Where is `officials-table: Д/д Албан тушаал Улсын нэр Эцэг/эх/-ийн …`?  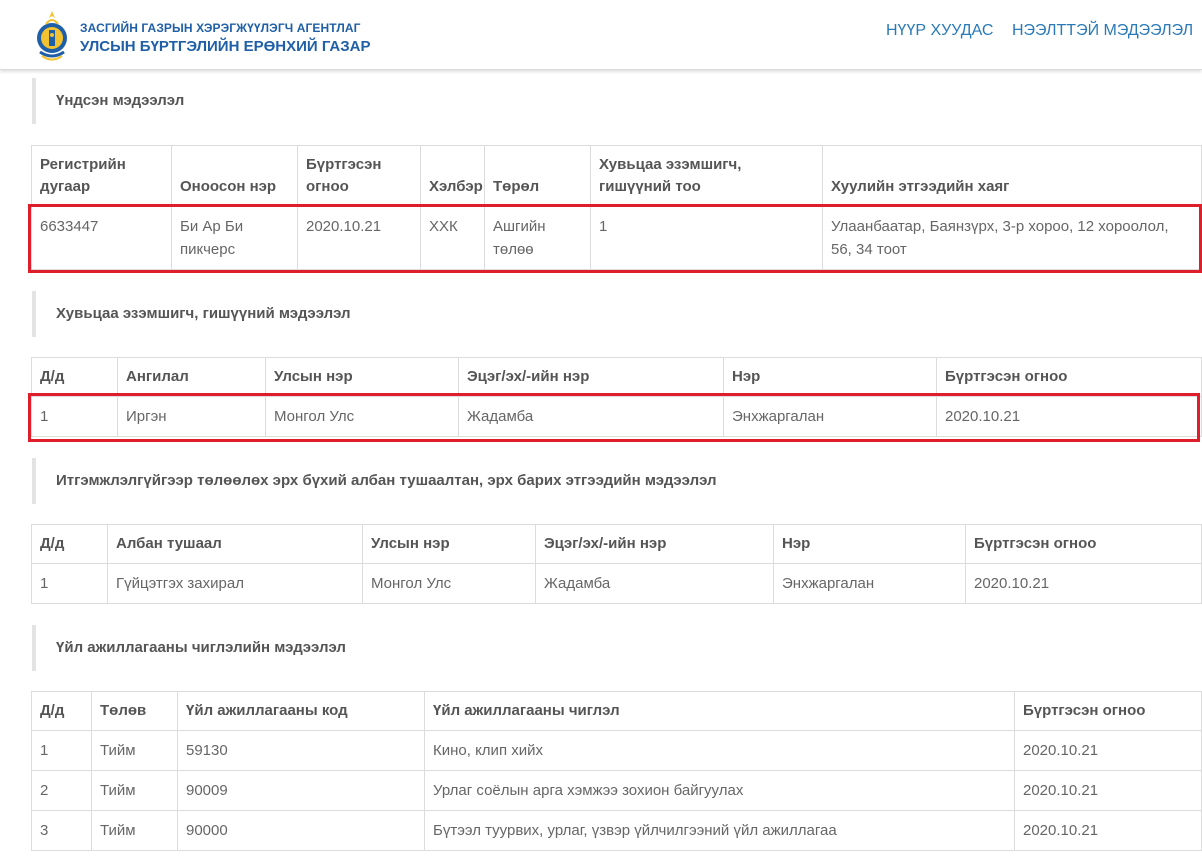
officials-table: Д/д Албан тушаал Улсын нэр Эцэг/эх/-ийн … is located at coordinates (616, 564).